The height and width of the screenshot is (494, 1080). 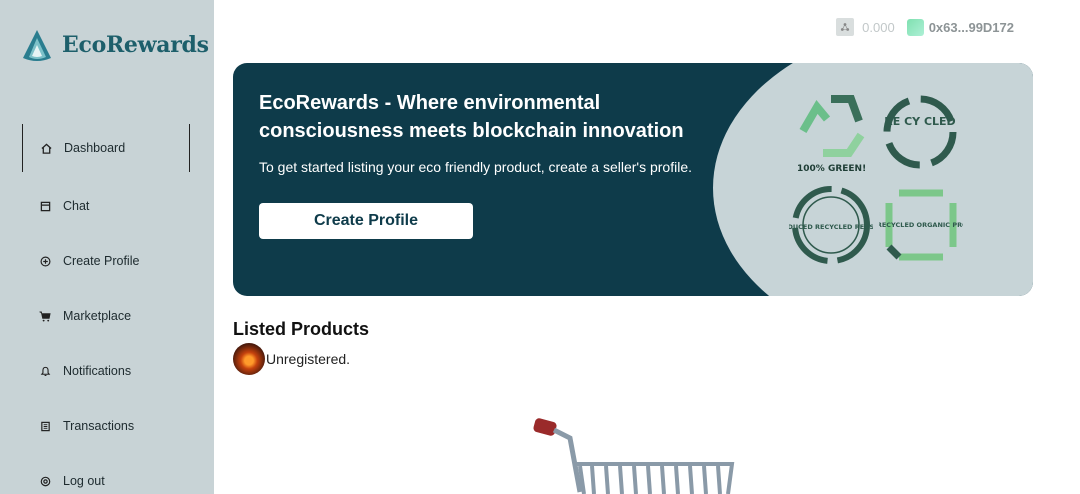 What do you see at coordinates (878, 27) in the screenshot?
I see `token-balance: 0.000` at bounding box center [878, 27].